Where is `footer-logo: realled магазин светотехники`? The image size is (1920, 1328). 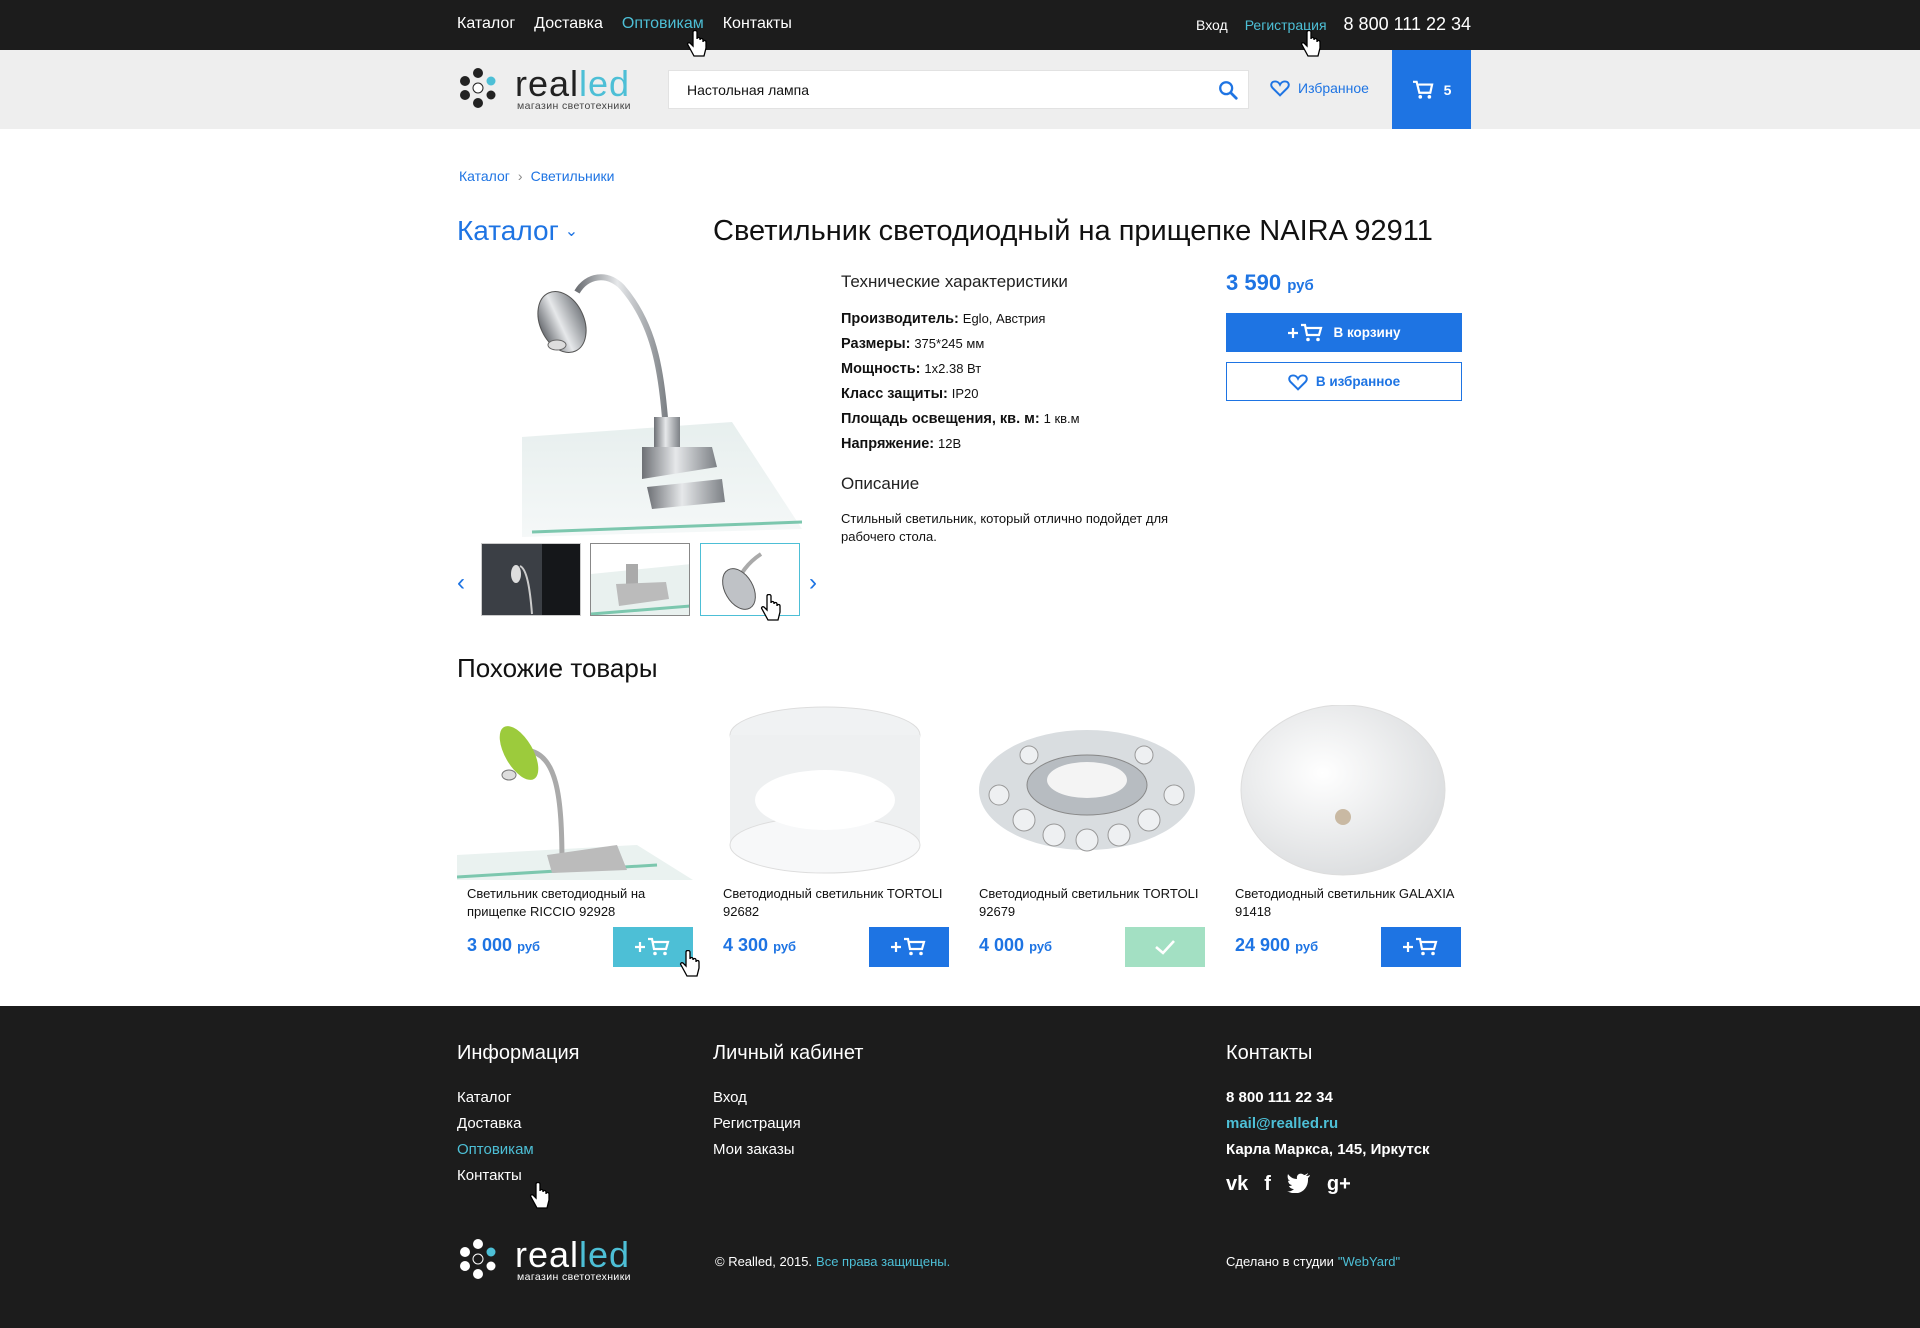 footer-logo: realled магазин светотехники is located at coordinates (557, 1261).